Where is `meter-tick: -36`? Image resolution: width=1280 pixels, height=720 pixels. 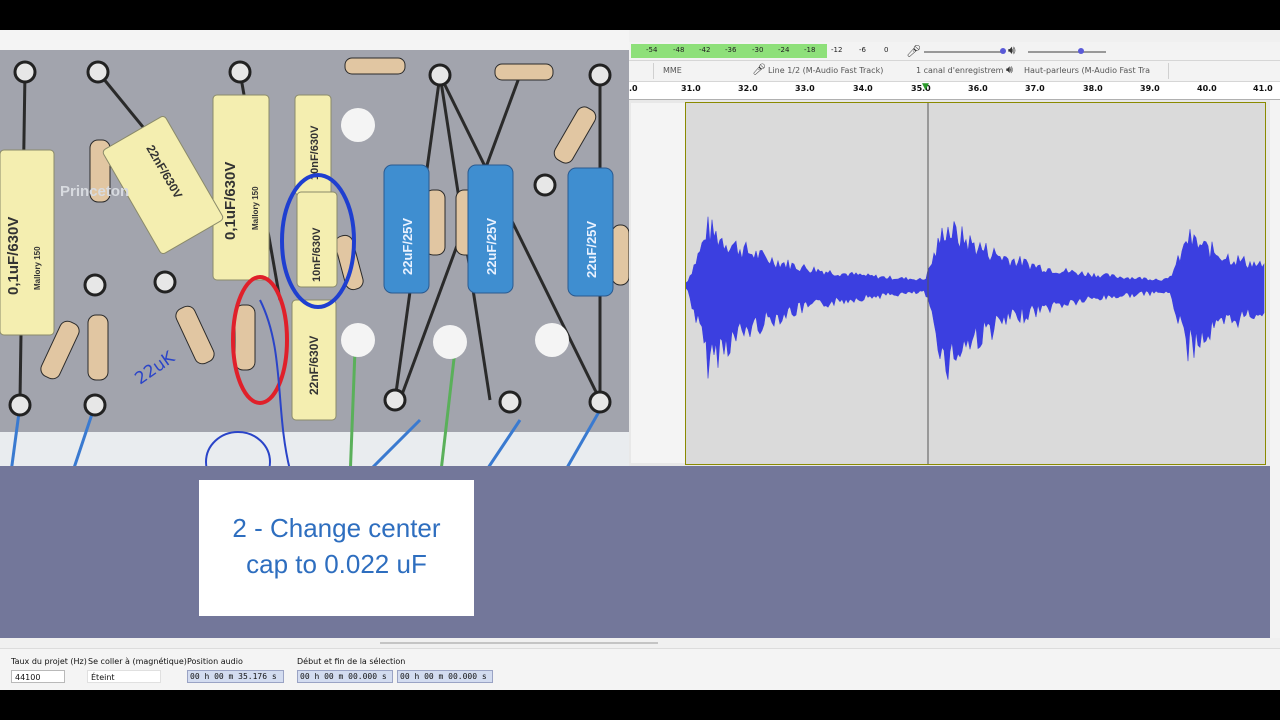 meter-tick: -36 is located at coordinates (731, 50).